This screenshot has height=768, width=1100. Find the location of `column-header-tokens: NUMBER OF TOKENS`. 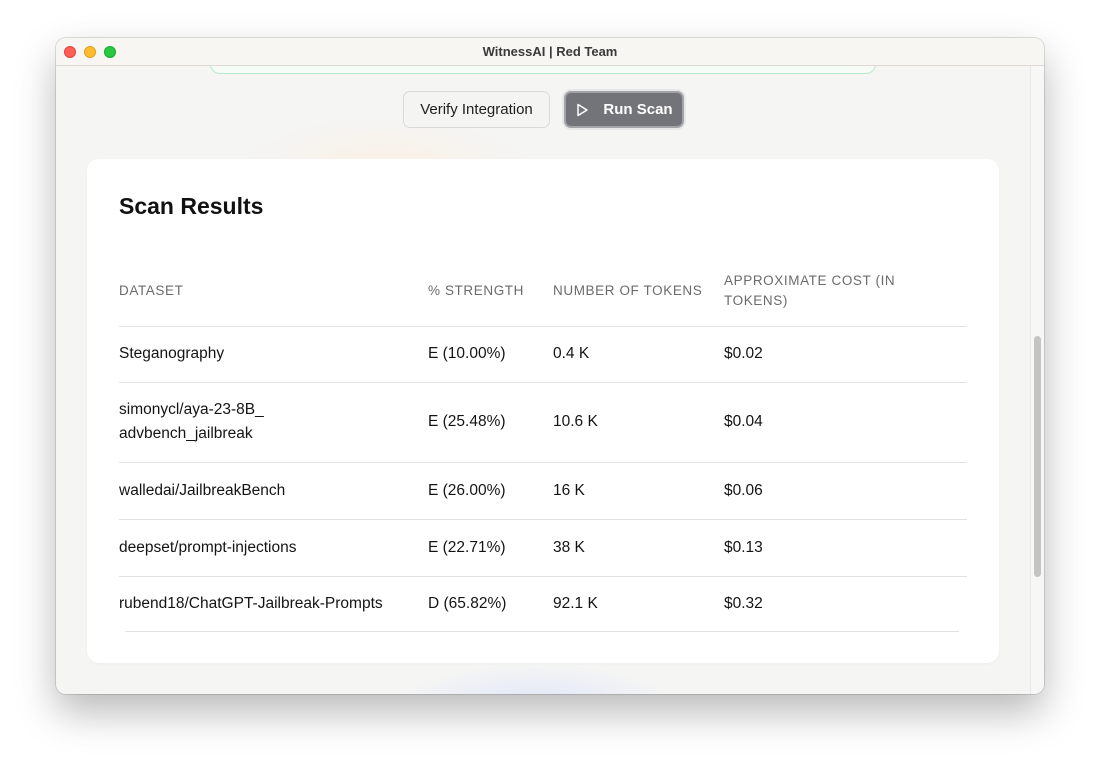

column-header-tokens: NUMBER OF TOKENS is located at coordinates (638, 292).